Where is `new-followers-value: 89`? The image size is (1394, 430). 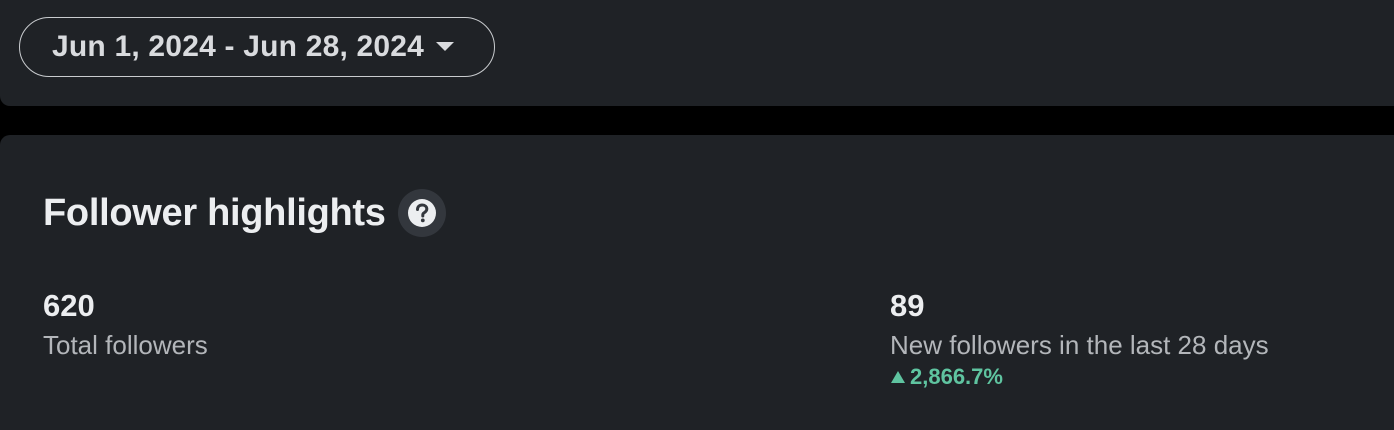 new-followers-value: 89 is located at coordinates (907, 305).